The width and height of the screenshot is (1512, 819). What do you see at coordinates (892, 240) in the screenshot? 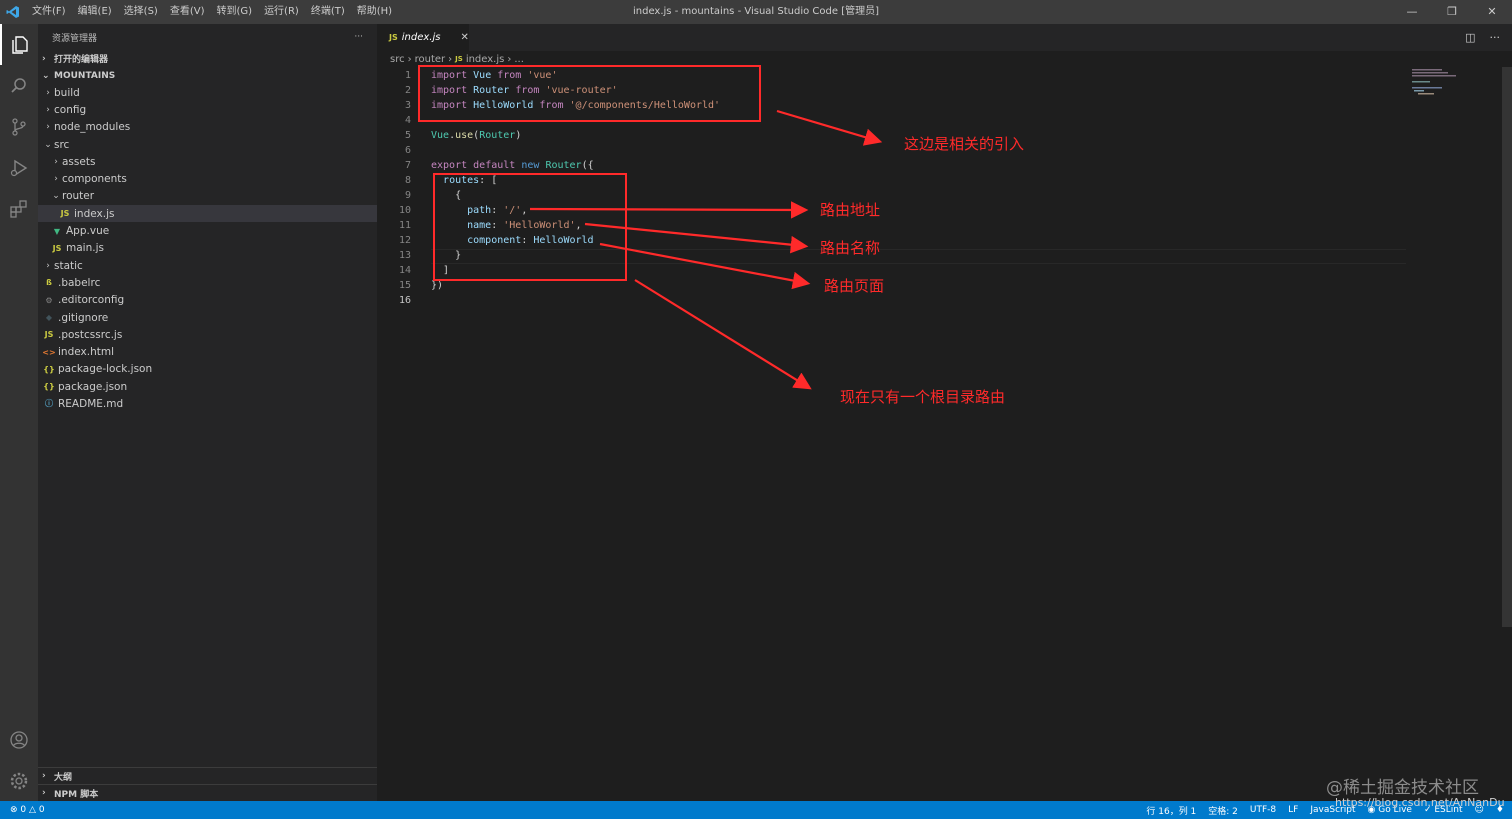
I see `code-line: 12 component: HelloWorld` at bounding box center [892, 240].